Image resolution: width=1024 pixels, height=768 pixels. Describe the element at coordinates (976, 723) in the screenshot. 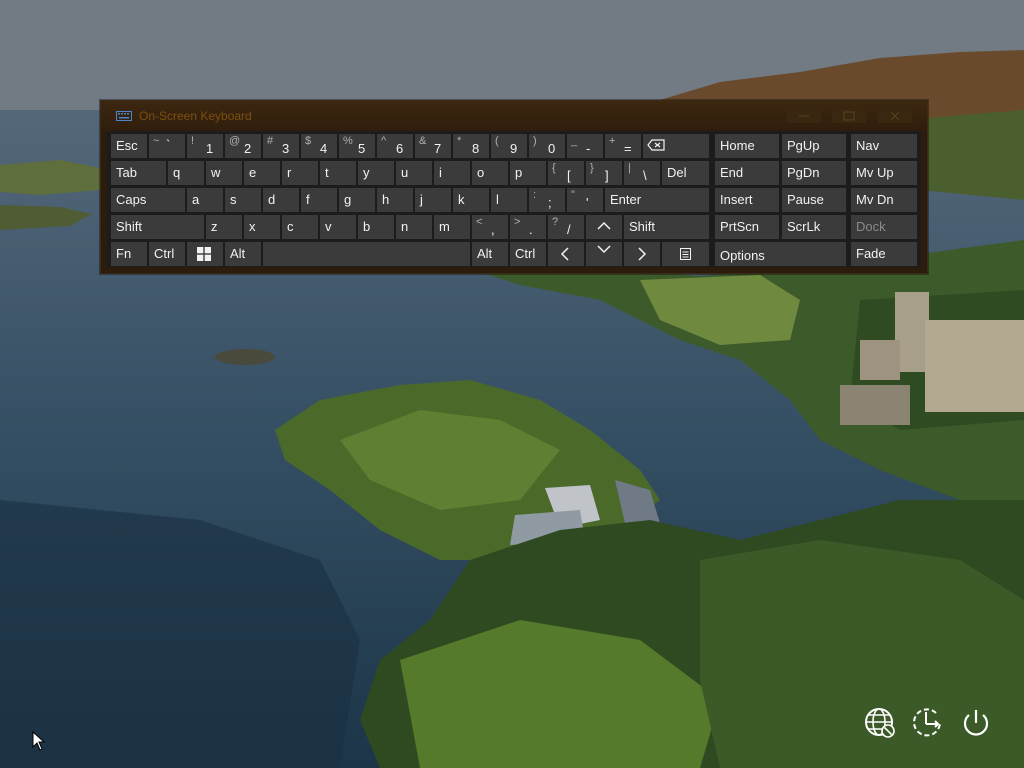

I see `power-button` at that location.